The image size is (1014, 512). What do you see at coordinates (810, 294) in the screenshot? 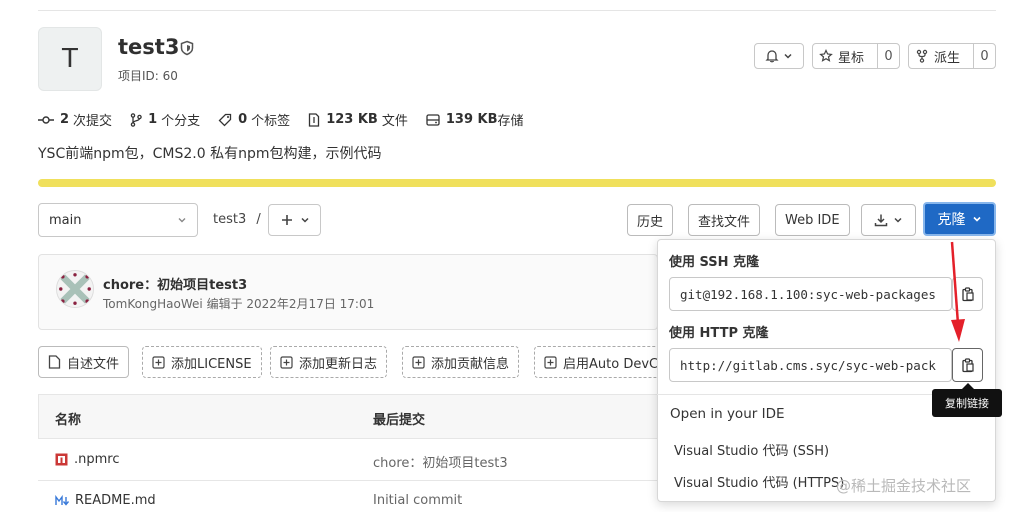
I see `ssh-url-input: git@192.168.1.100:syc-web-packages` at bounding box center [810, 294].